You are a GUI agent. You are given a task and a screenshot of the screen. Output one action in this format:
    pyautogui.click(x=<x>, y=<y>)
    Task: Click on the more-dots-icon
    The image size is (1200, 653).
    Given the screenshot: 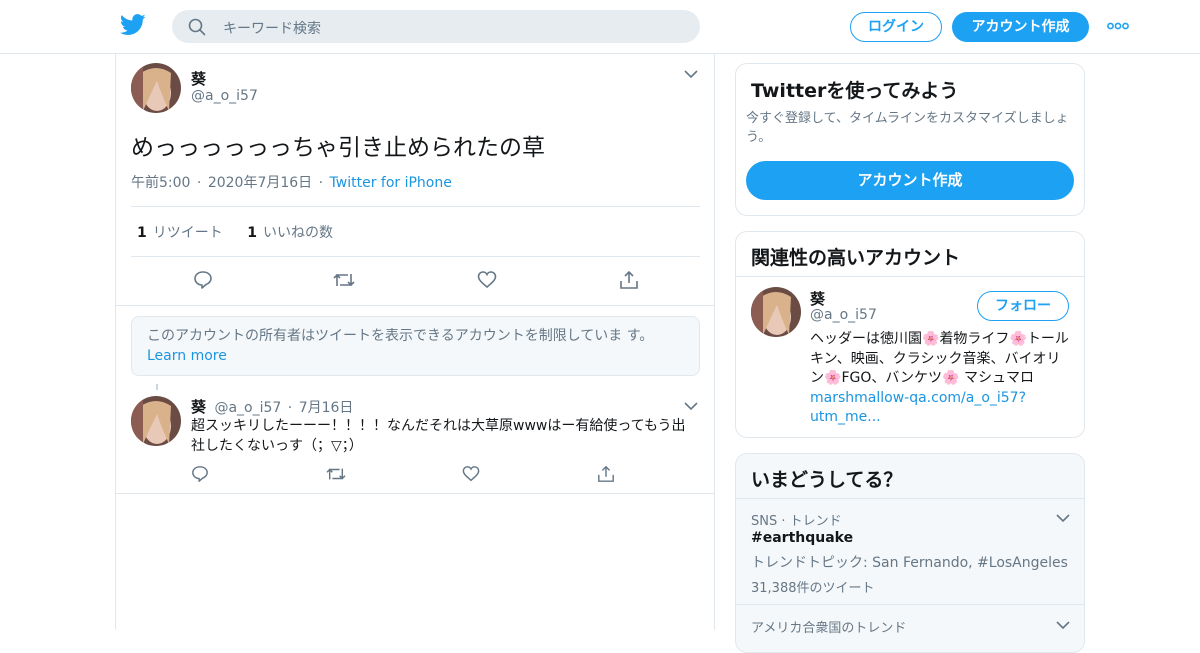 What is the action you would take?
    pyautogui.click(x=1118, y=26)
    